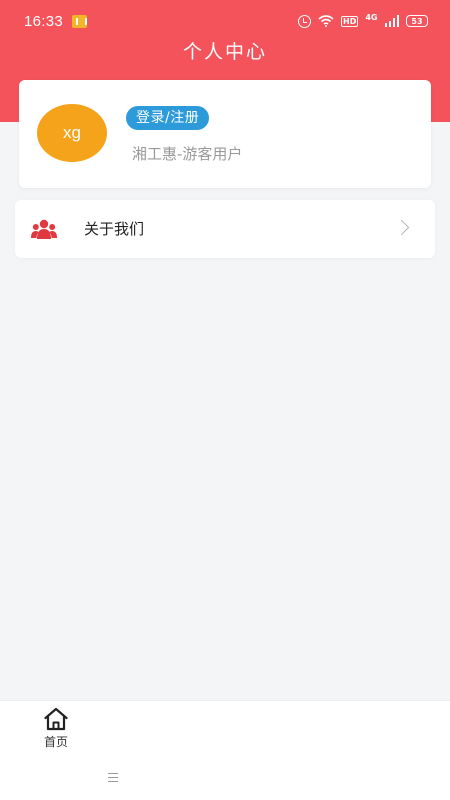 This screenshot has width=450, height=800. Describe the element at coordinates (44, 229) in the screenshot. I see `users-icon` at that location.